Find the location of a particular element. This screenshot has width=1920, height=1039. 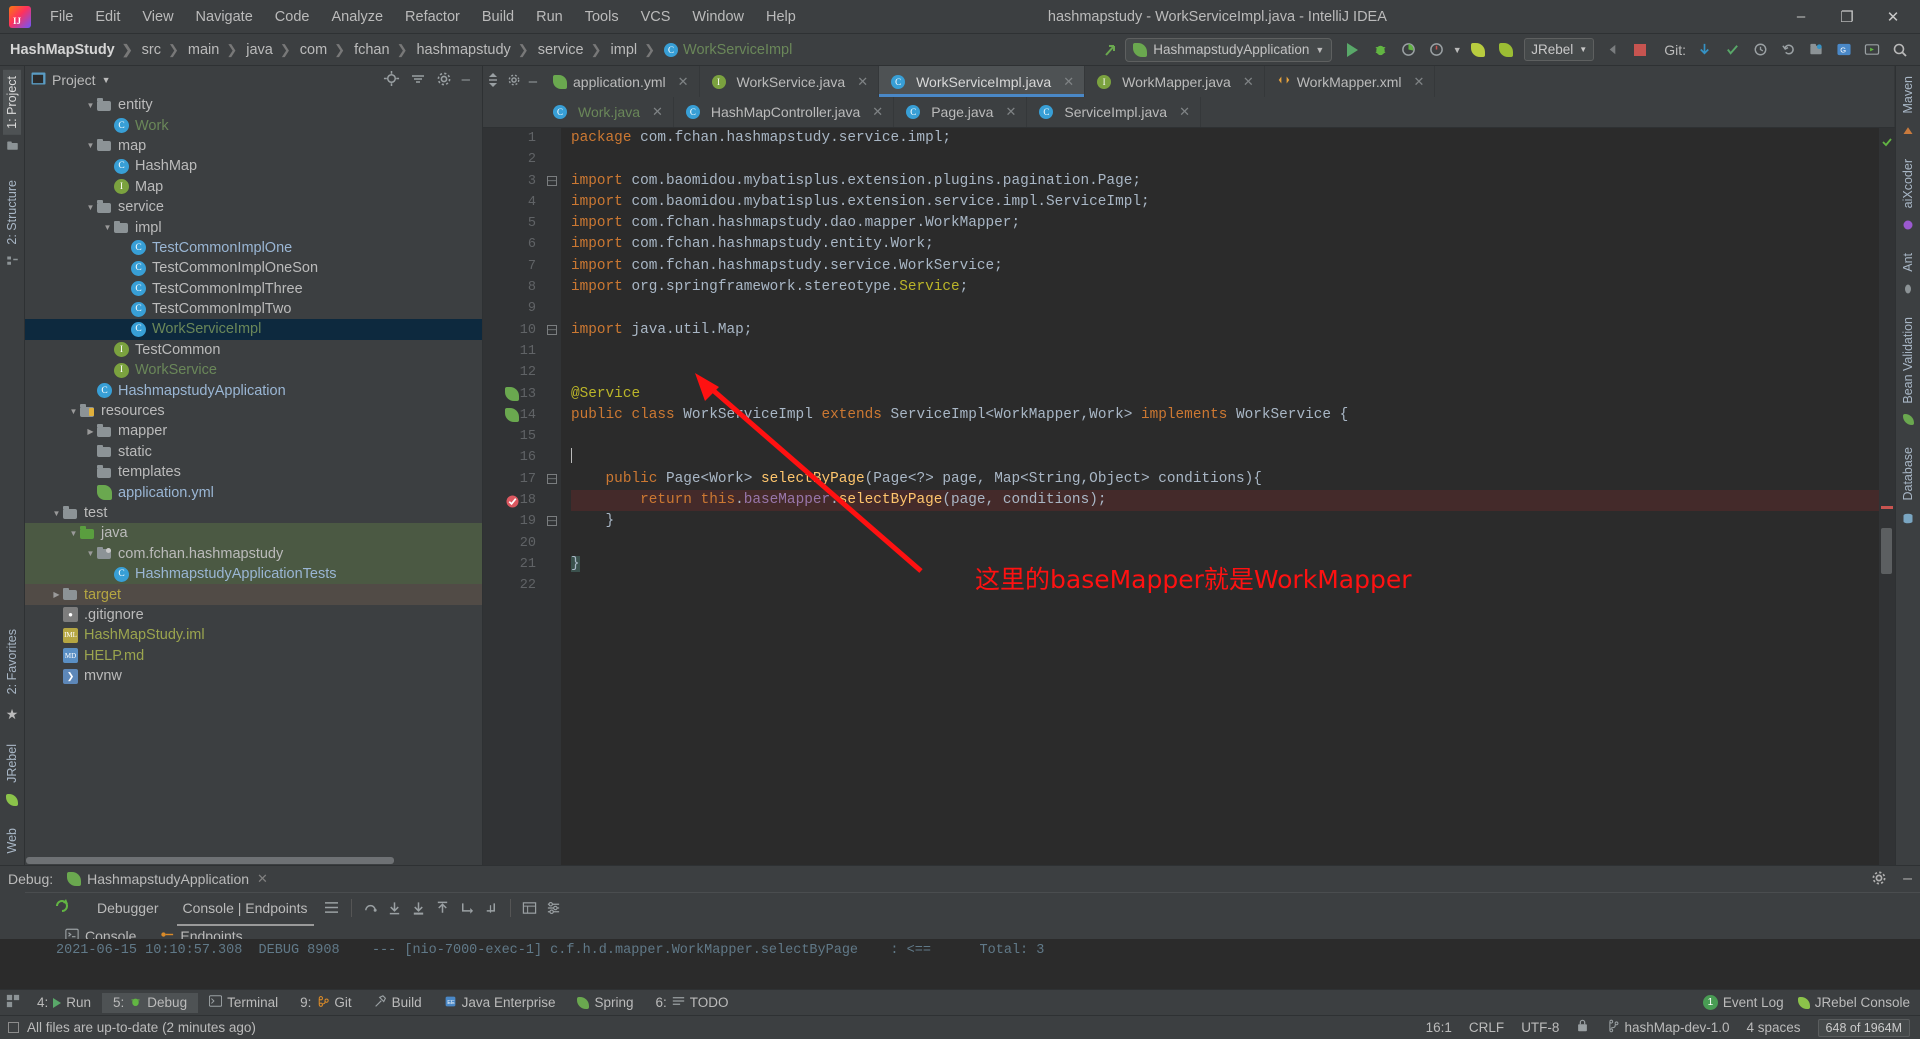

tree-item-hashmapstudyapplicationtests: C HashmapstudyApplicationTests is located at coordinates (253, 574).